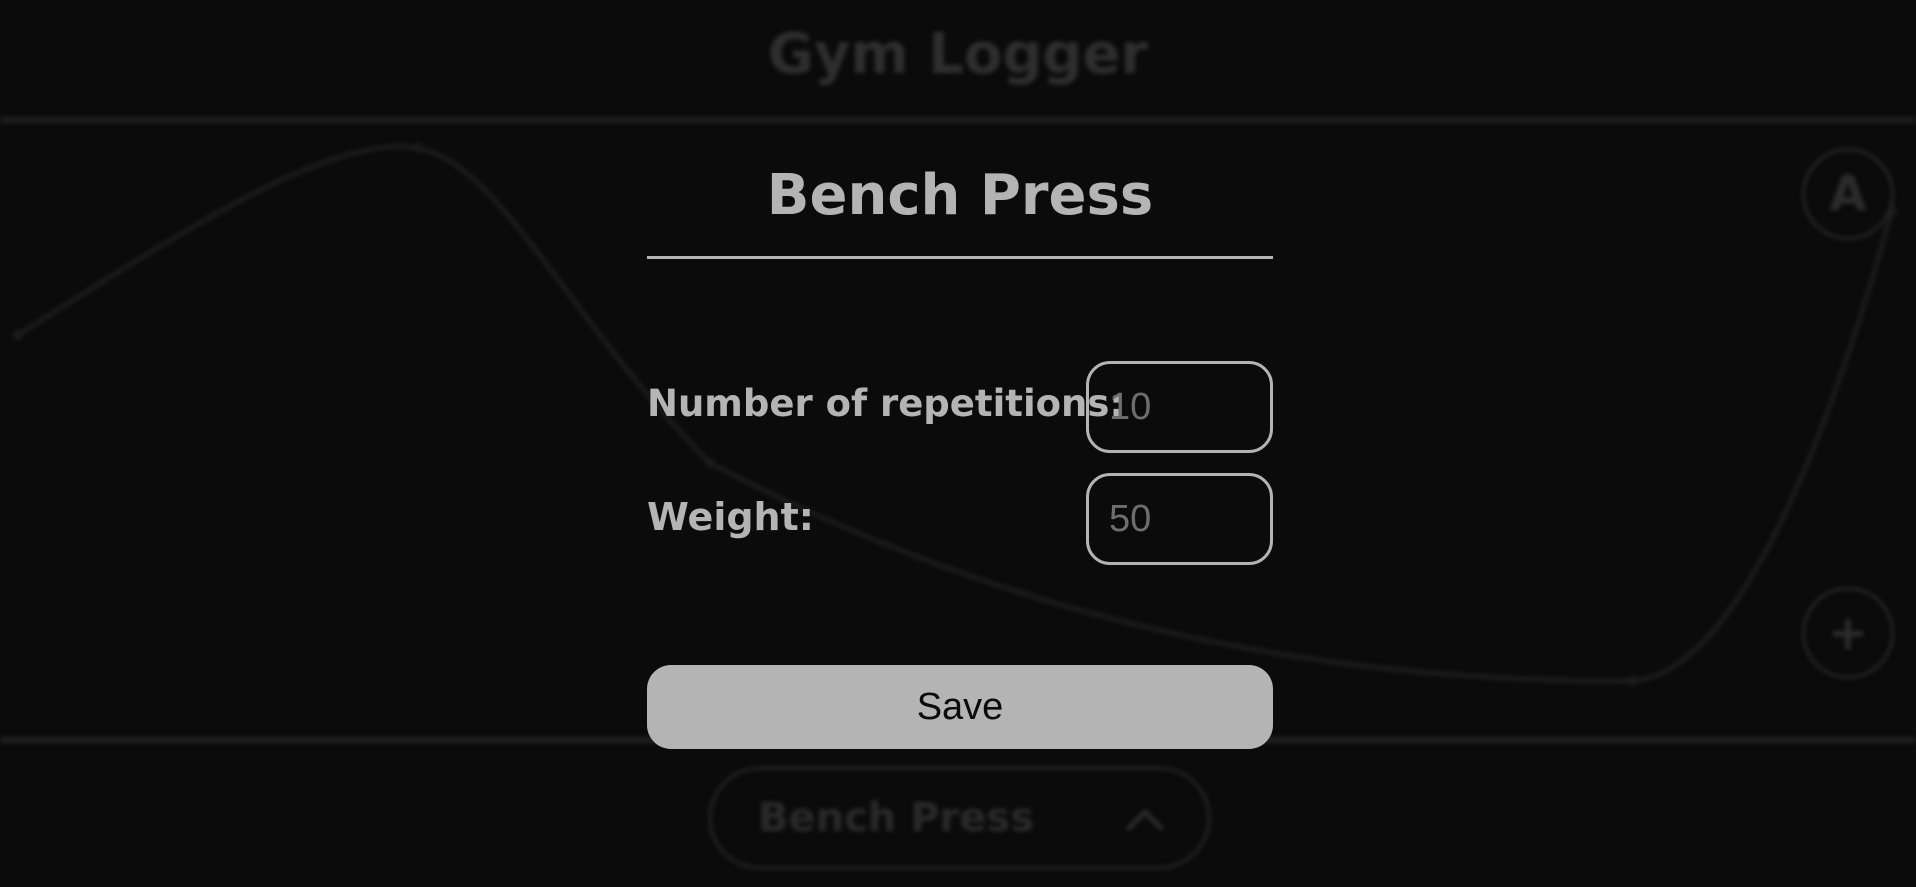  What do you see at coordinates (730, 517) in the screenshot?
I see `weight-label: Weight:` at bounding box center [730, 517].